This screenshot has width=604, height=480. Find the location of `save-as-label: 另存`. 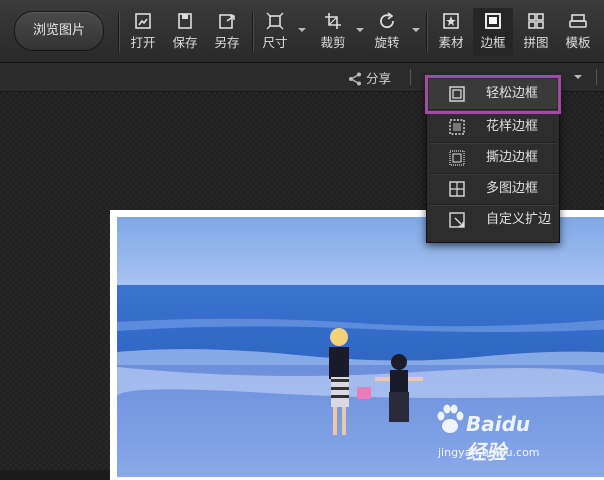

save-as-label: 另存 is located at coordinates (227, 42).